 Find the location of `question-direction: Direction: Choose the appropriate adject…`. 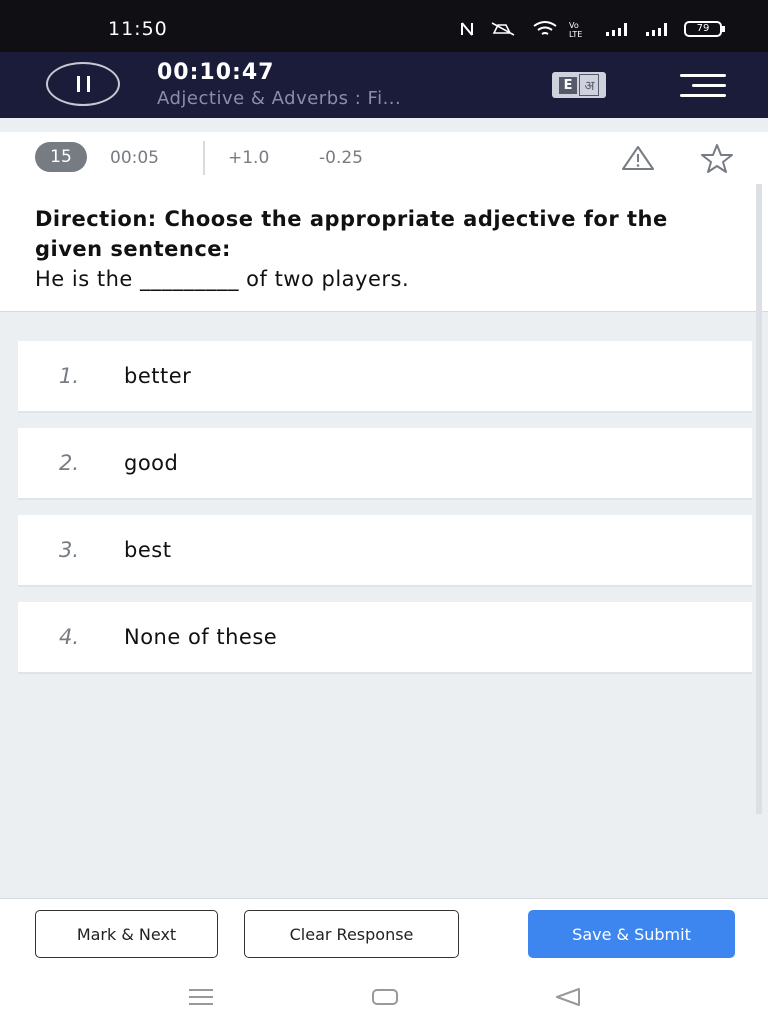

question-direction: Direction: Choose the appropriate adject… is located at coordinates (351, 234).